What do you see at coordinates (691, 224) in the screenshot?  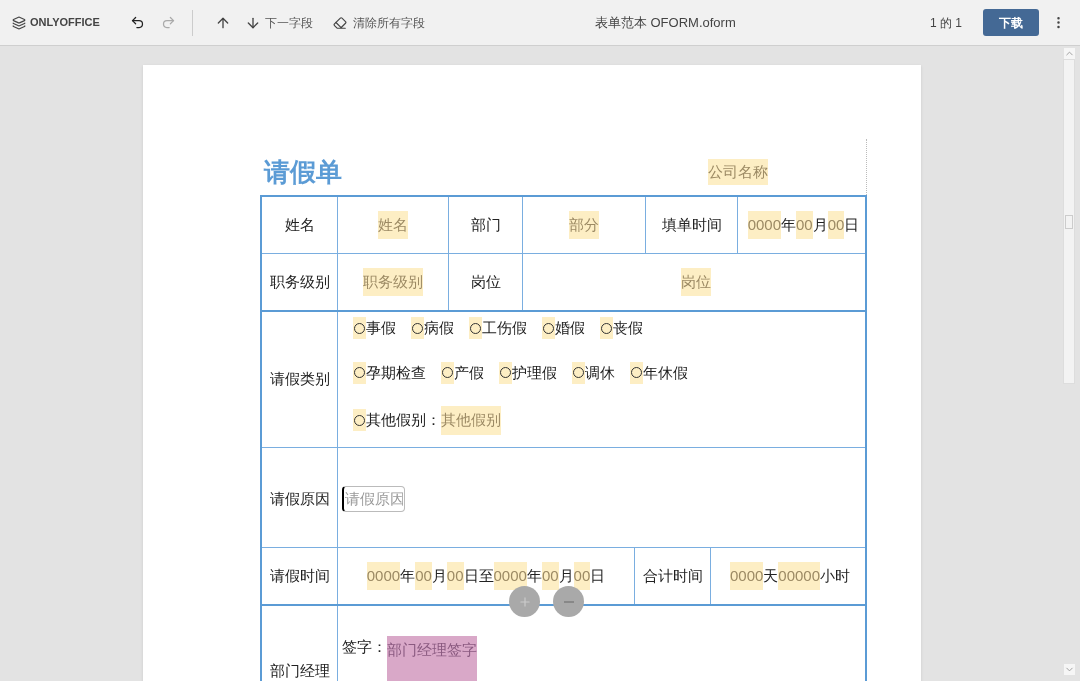 I see `form-label: 填单时间` at bounding box center [691, 224].